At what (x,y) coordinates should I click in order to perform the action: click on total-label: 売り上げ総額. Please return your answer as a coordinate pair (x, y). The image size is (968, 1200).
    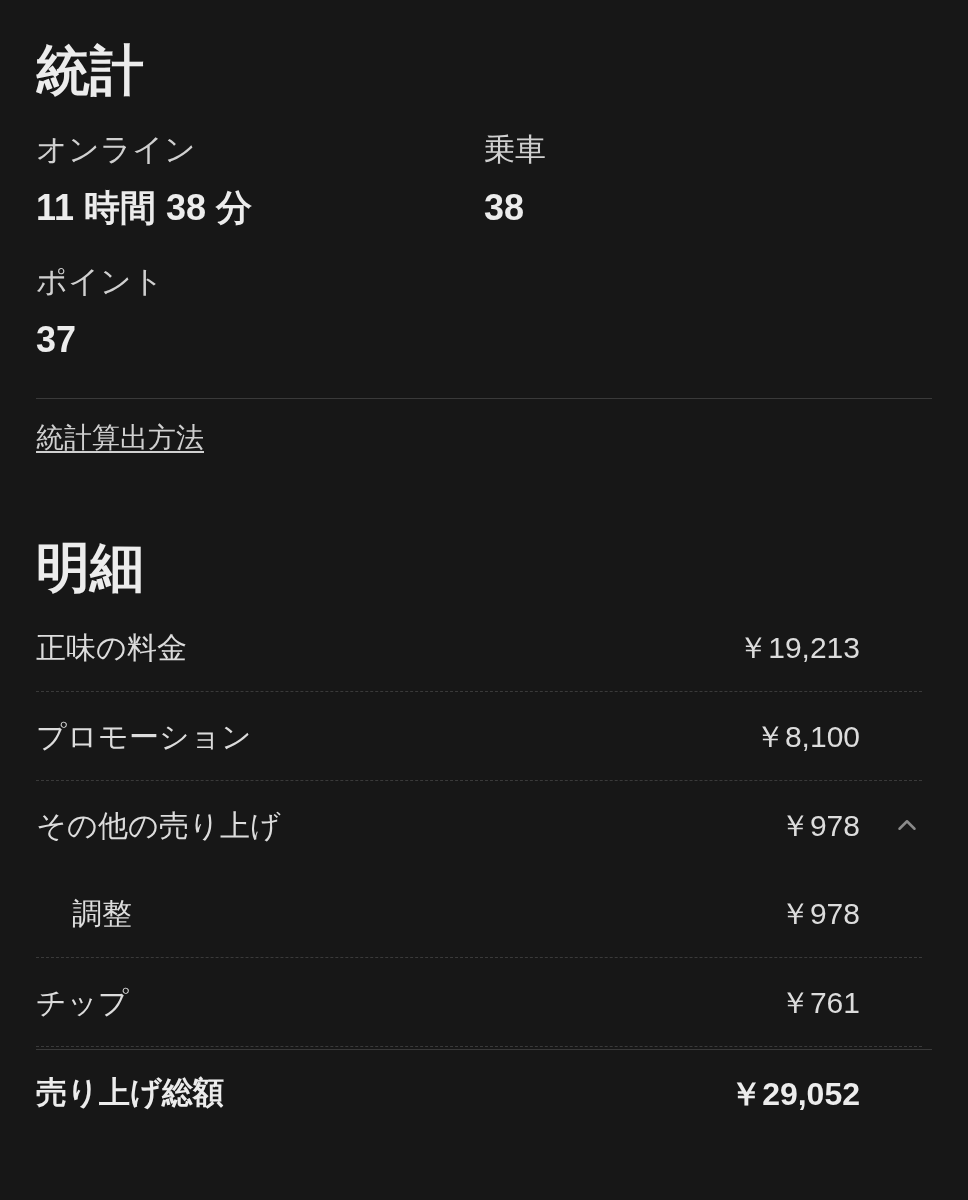
    Looking at the image, I should click on (130, 1093).